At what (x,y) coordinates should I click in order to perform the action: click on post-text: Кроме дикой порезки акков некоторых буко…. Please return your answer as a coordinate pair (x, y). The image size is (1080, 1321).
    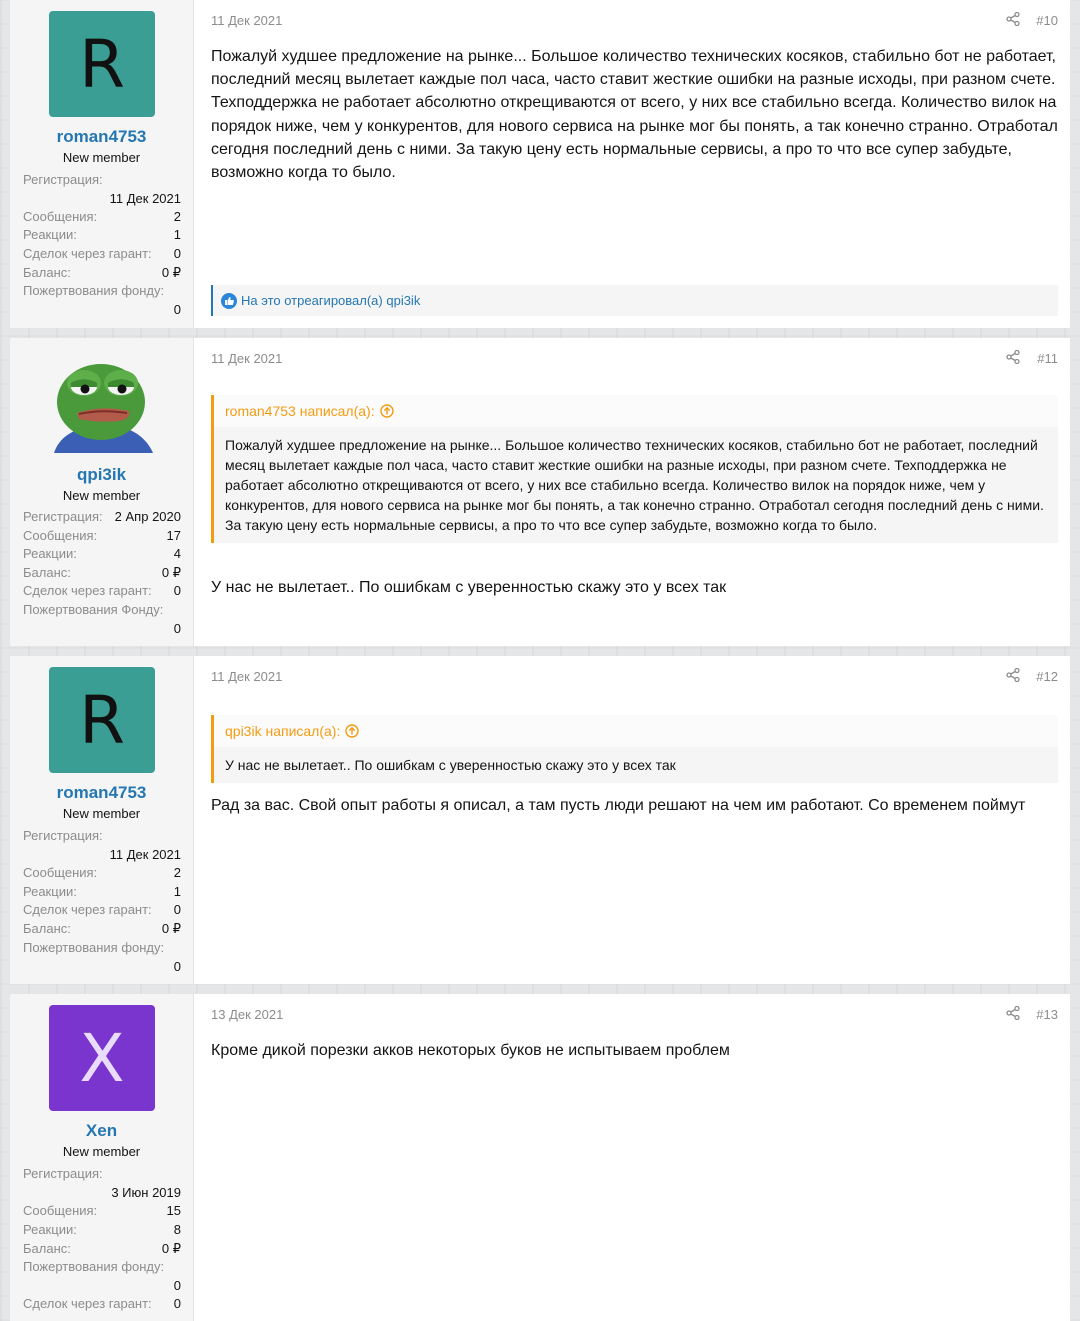
    Looking at the image, I should click on (470, 1050).